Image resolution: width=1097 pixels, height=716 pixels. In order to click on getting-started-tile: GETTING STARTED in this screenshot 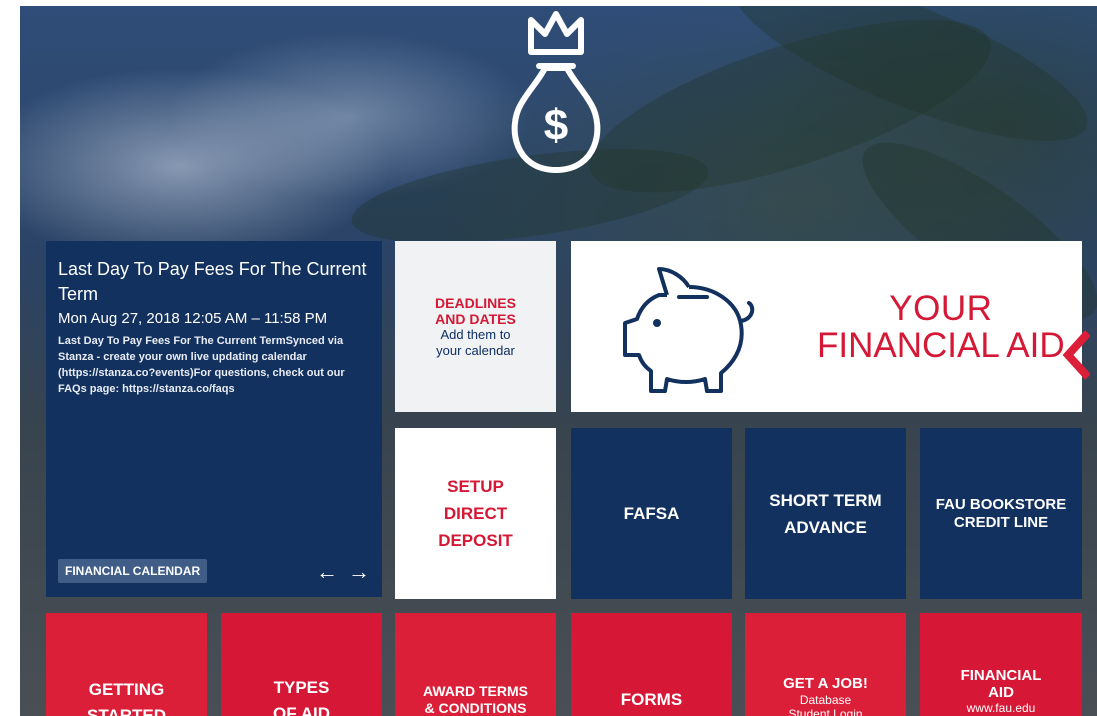, I will do `click(126, 664)`.